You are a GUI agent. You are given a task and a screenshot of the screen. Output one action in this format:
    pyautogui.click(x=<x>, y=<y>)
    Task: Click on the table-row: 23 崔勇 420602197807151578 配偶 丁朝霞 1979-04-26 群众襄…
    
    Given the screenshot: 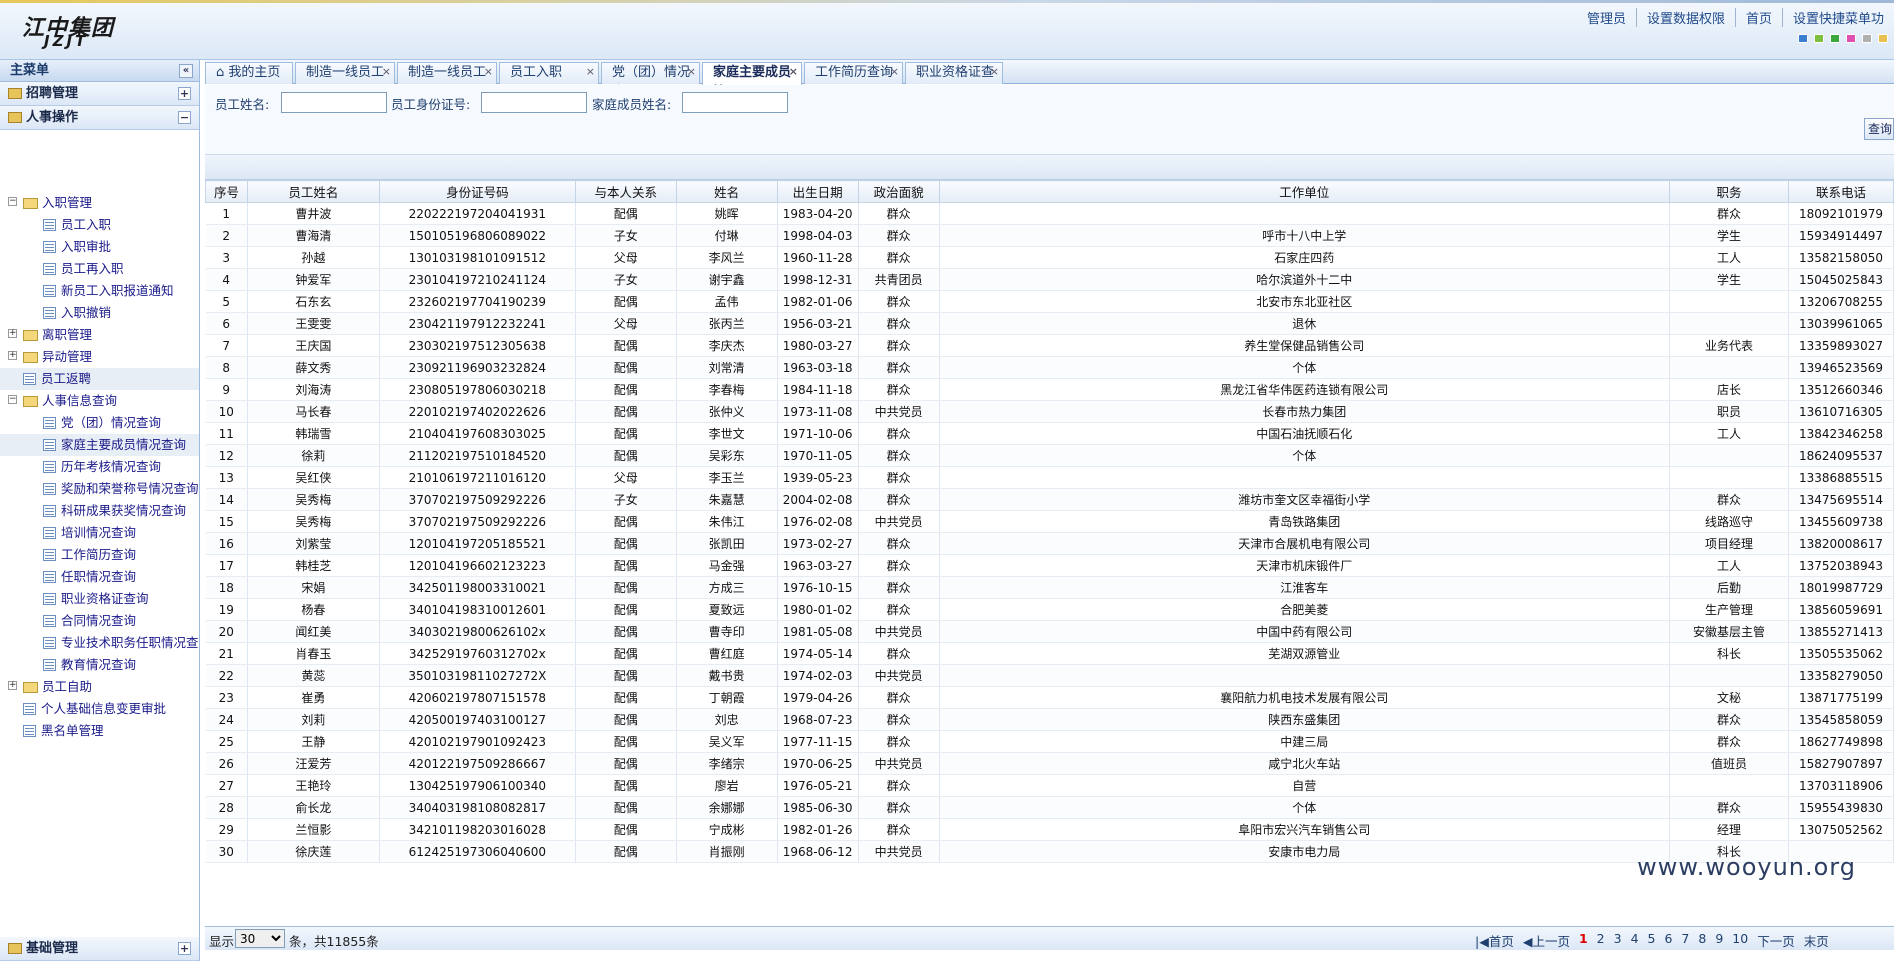 What is the action you would take?
    pyautogui.click(x=1049, y=697)
    